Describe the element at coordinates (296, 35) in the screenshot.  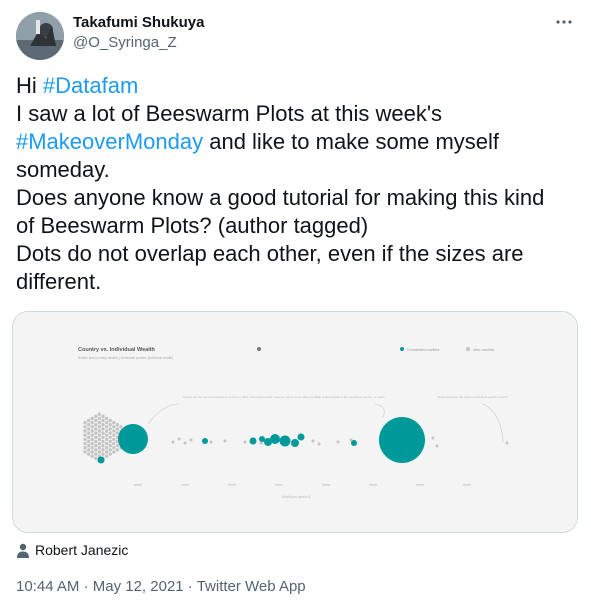
I see `tweet-header: Takafumi Shukuya @O_Syringa_Z` at that location.